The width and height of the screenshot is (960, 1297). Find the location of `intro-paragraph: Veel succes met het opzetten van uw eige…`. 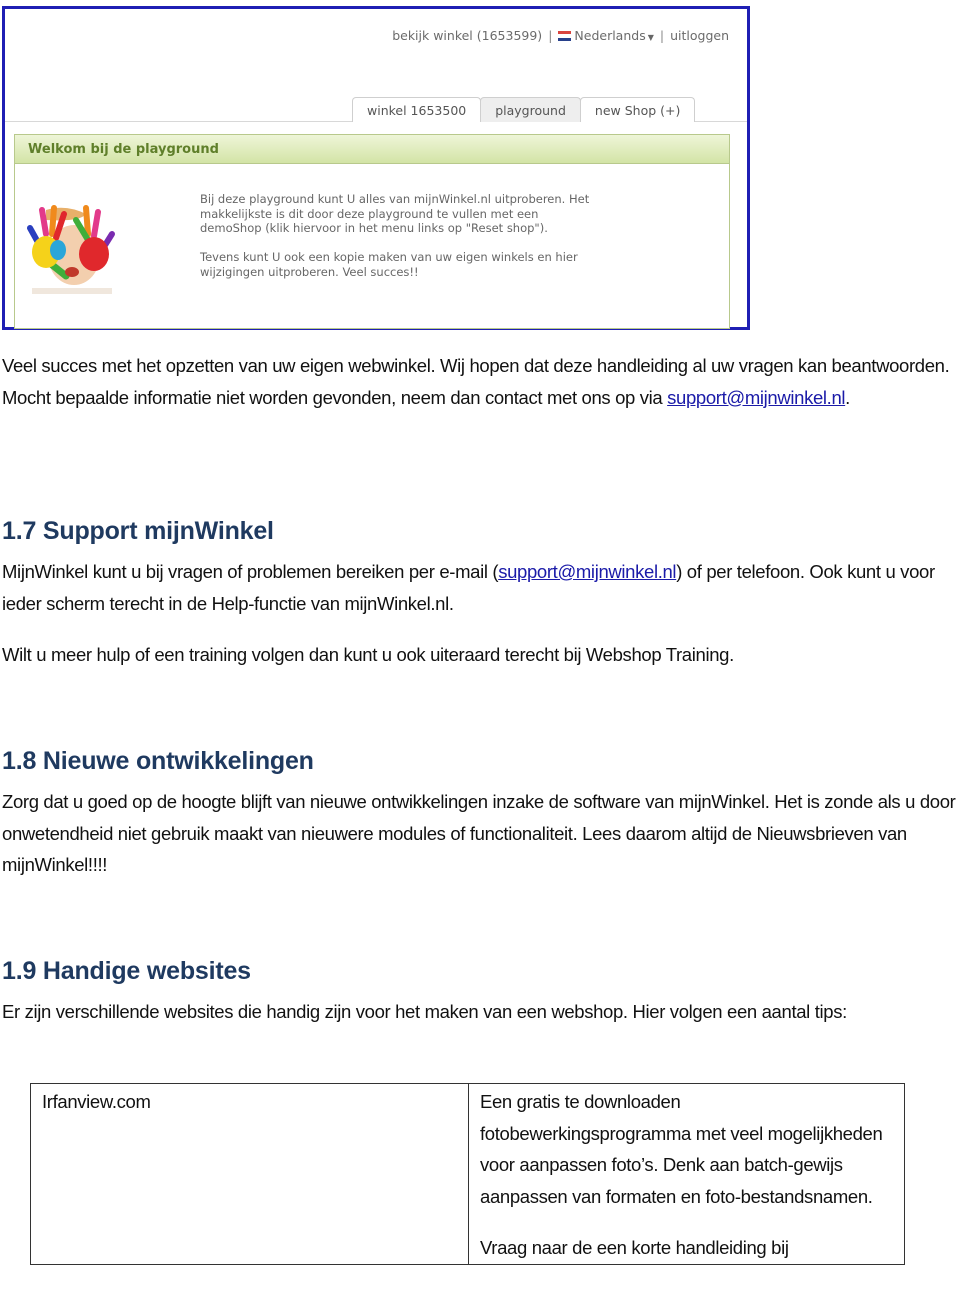

intro-paragraph: Veel succes met het opzetten van uw eige… is located at coordinates (481, 381).